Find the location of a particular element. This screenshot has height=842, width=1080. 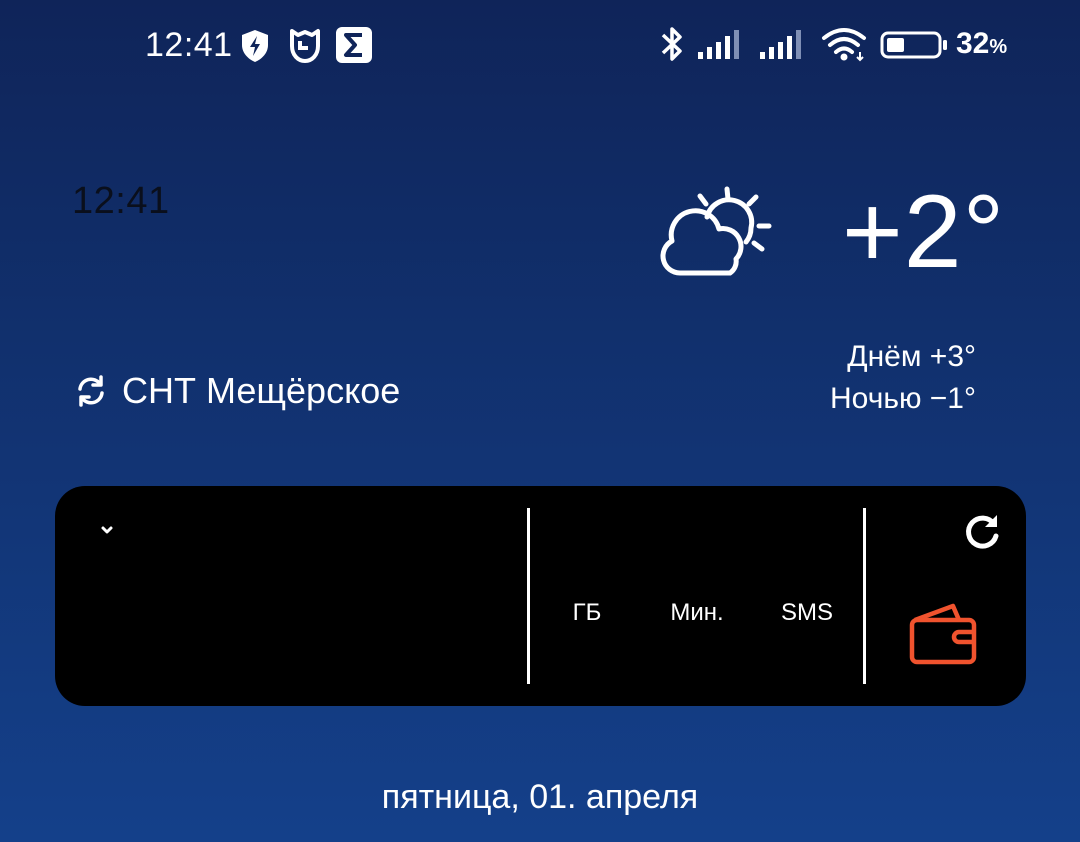

date-label: пятница, 01. апреля is located at coordinates (540, 797).